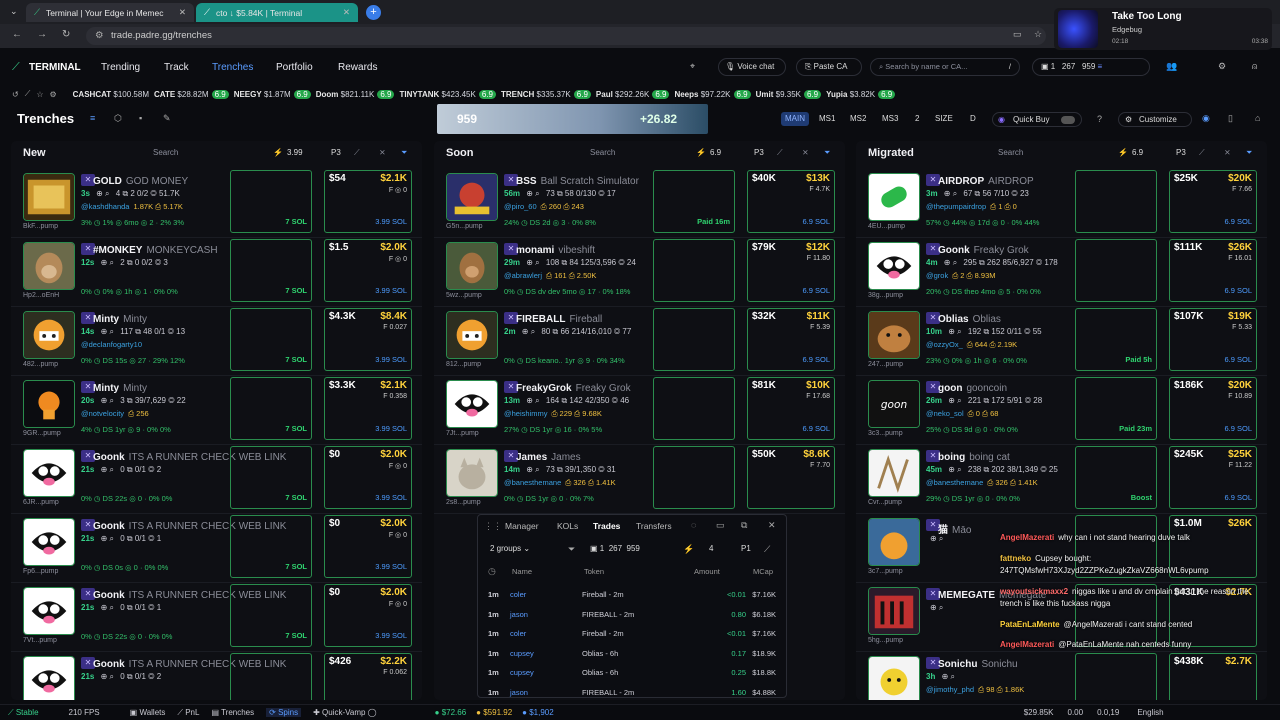 The image size is (1280, 720). Describe the element at coordinates (1038, 34) in the screenshot. I see `bookmark-icon: ☆` at that location.